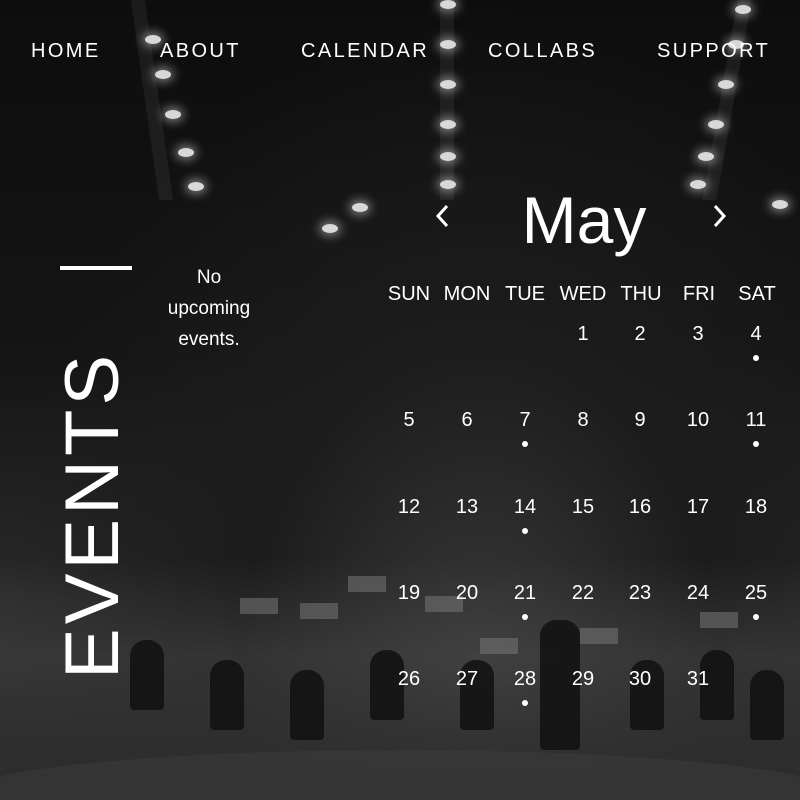 Image resolution: width=800 pixels, height=800 pixels. Describe the element at coordinates (641, 294) in the screenshot. I see `weekday-label: THU` at that location.